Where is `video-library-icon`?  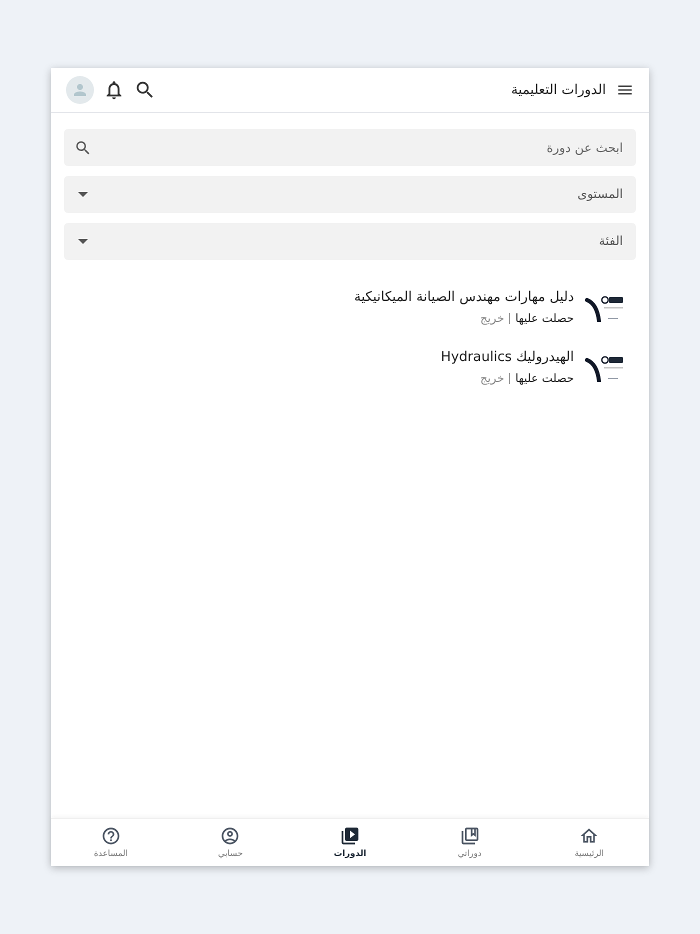 video-library-icon is located at coordinates (350, 836).